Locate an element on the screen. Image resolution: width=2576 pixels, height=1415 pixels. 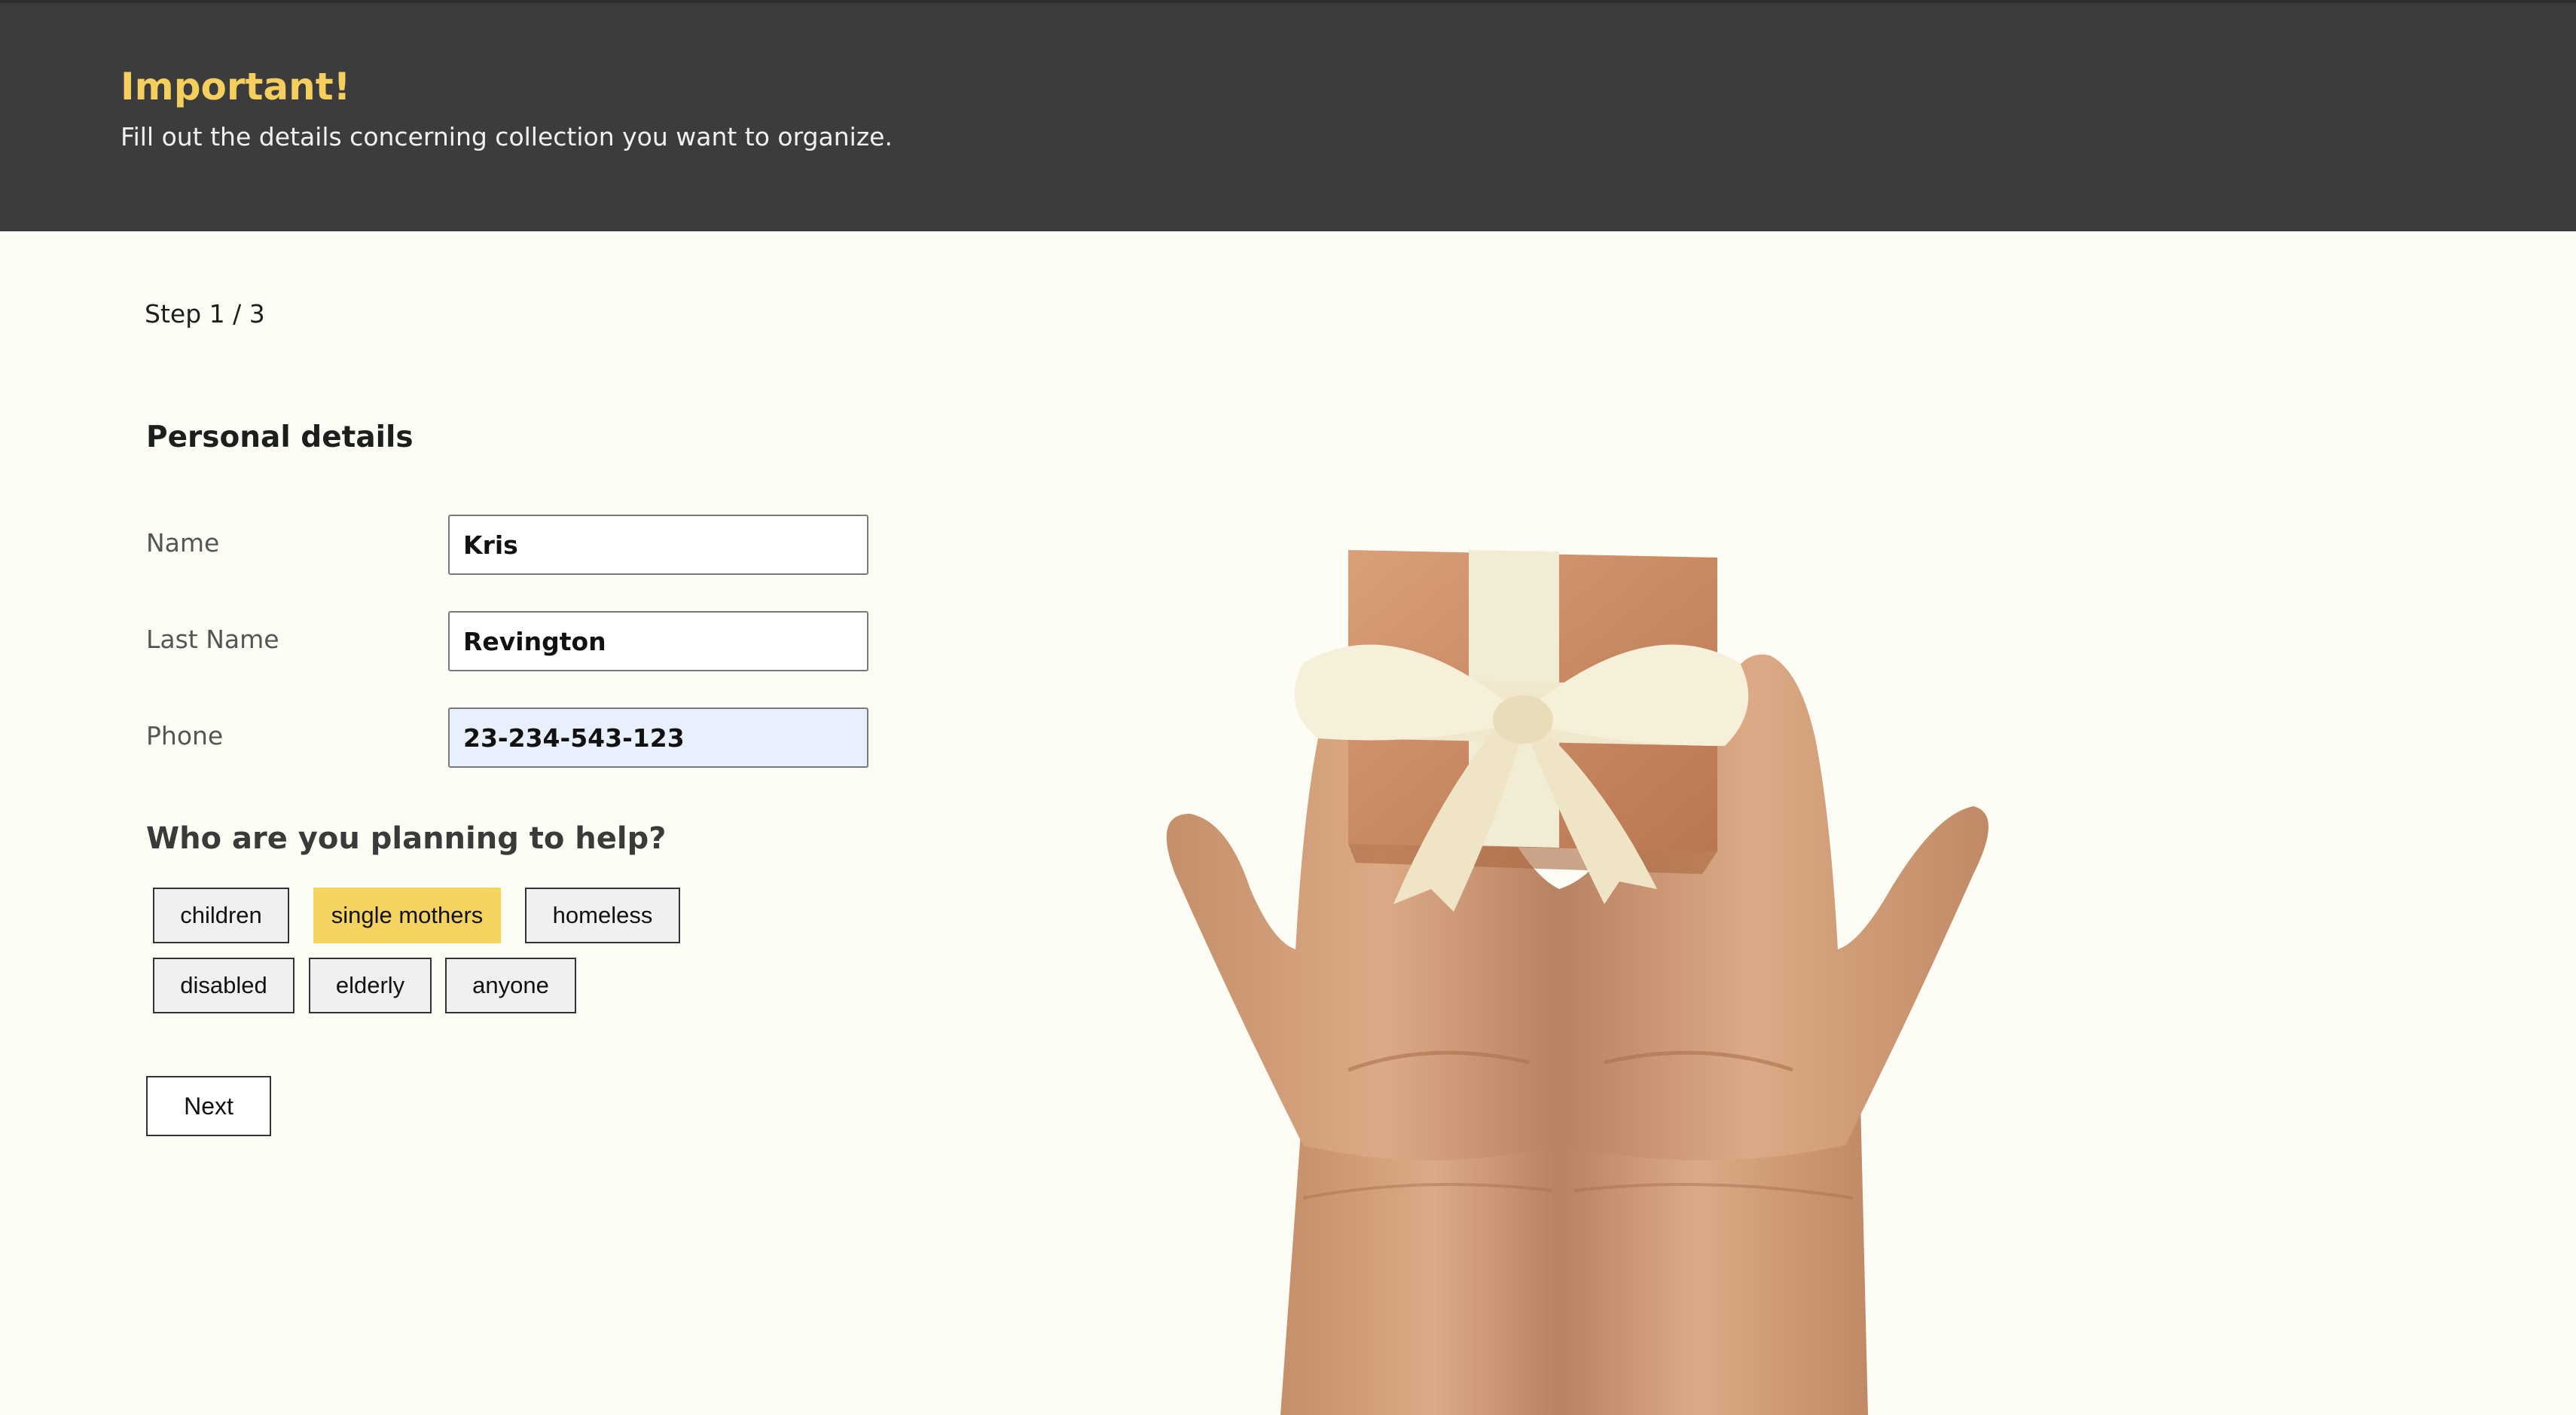
section-title: Personal details is located at coordinates (280, 437).